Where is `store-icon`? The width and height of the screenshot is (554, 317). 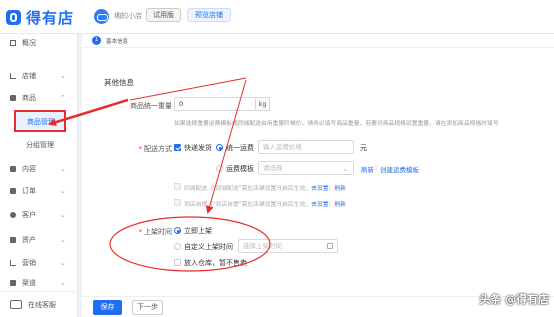 store-icon is located at coordinates (13, 76).